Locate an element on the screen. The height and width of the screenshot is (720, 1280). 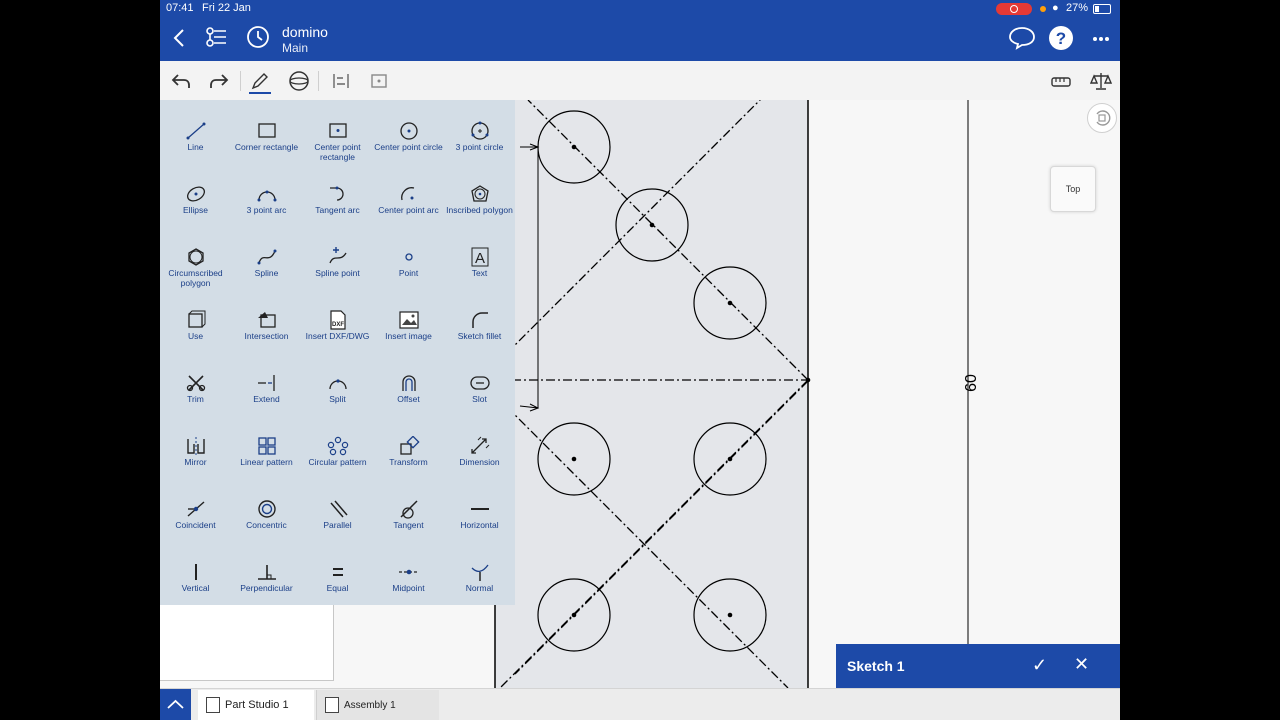
tool-spline: Spline is located at coordinates (266, 262).